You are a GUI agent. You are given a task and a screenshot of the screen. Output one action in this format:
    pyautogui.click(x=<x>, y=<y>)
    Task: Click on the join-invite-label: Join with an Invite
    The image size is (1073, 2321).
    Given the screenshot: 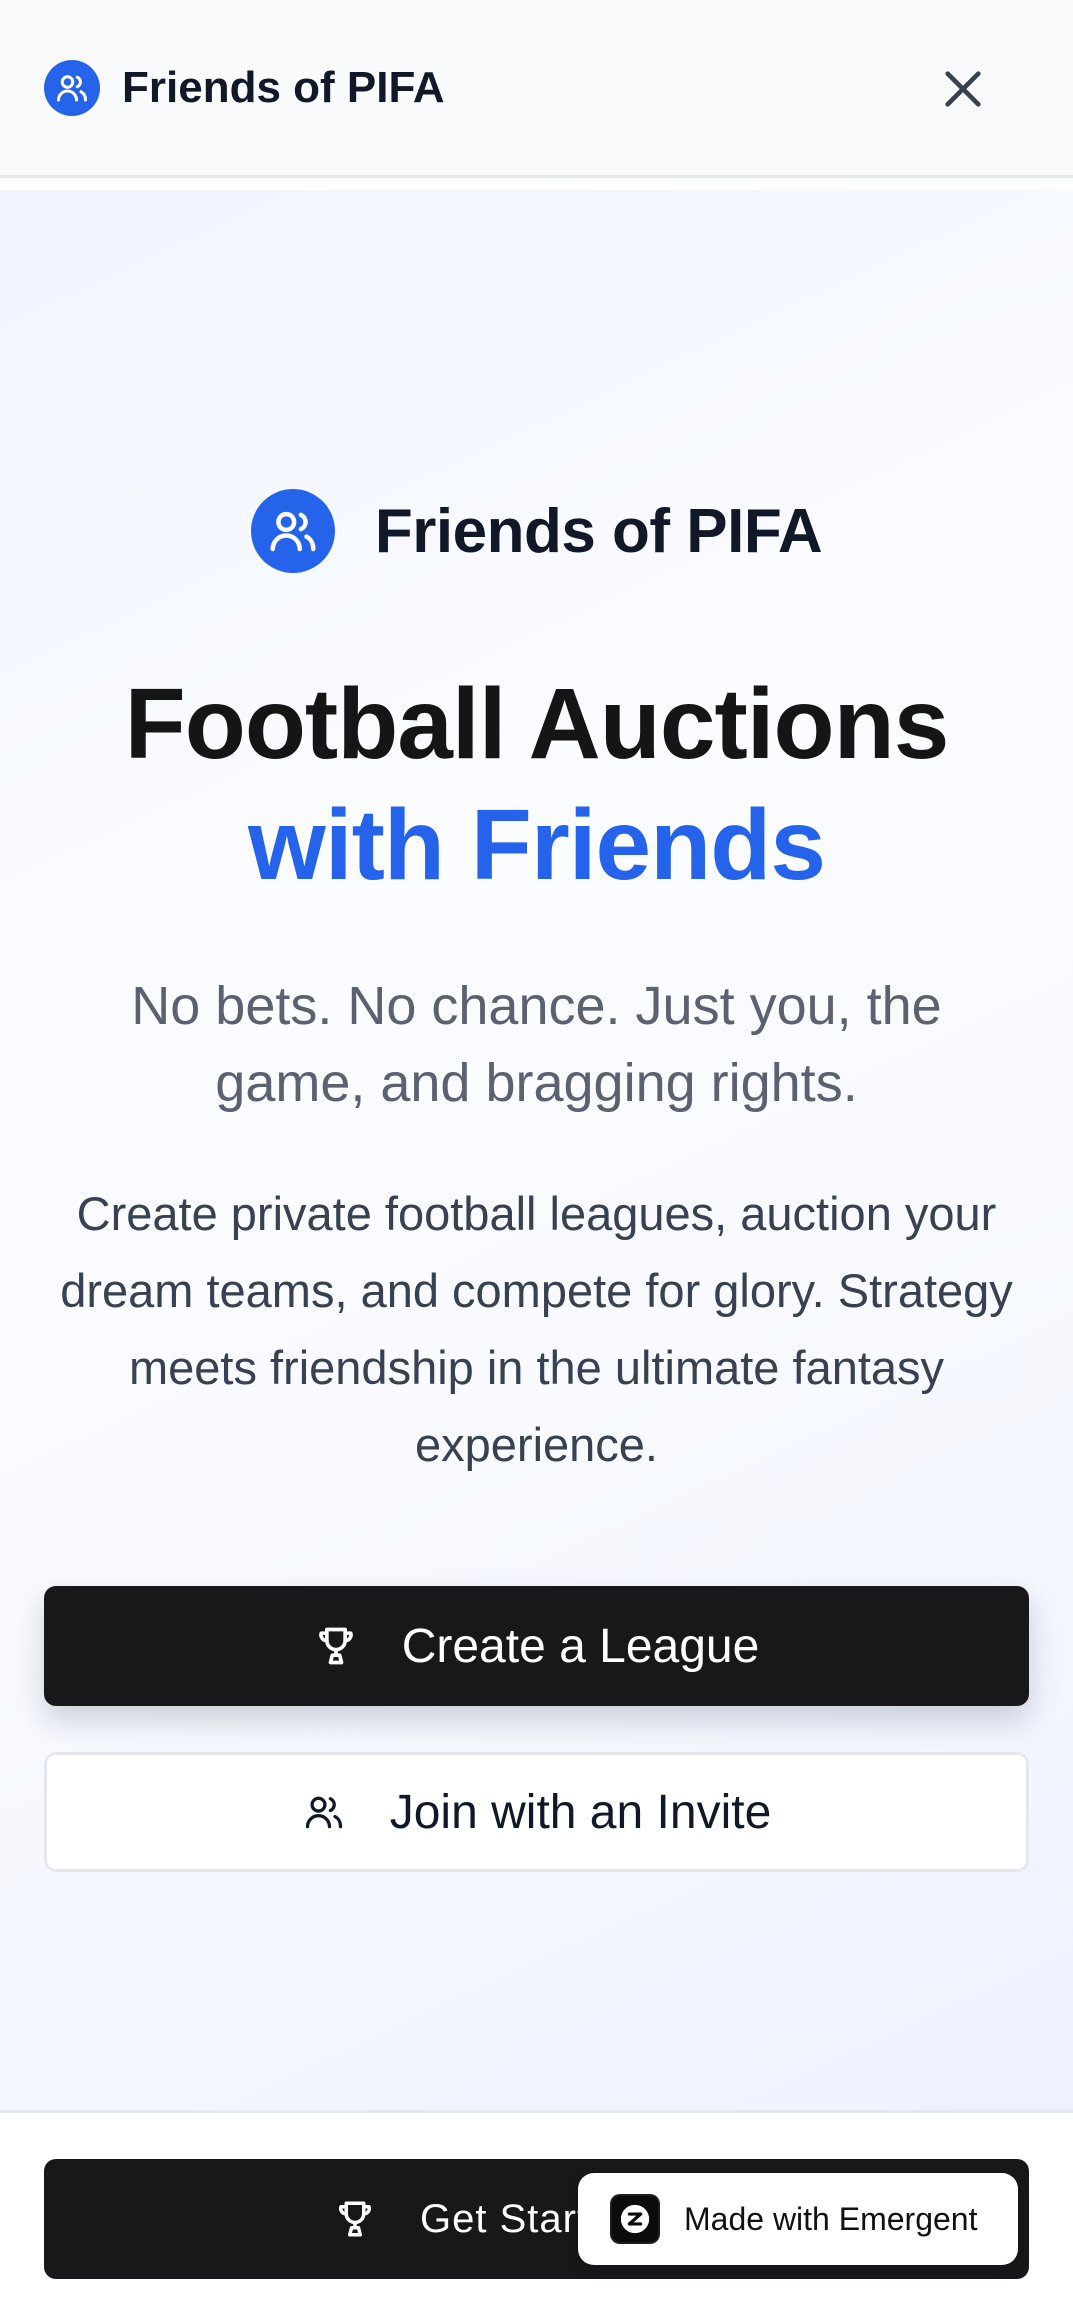 What is the action you would take?
    pyautogui.click(x=580, y=1812)
    